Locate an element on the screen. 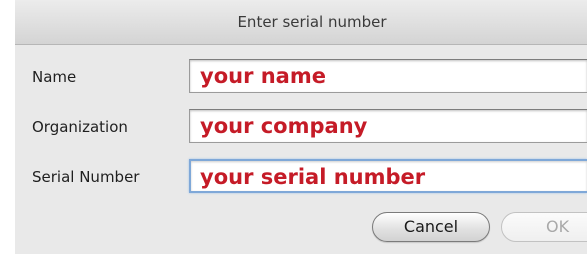 The height and width of the screenshot is (254, 587). dialog-title: Enter serial number is located at coordinates (312, 22).